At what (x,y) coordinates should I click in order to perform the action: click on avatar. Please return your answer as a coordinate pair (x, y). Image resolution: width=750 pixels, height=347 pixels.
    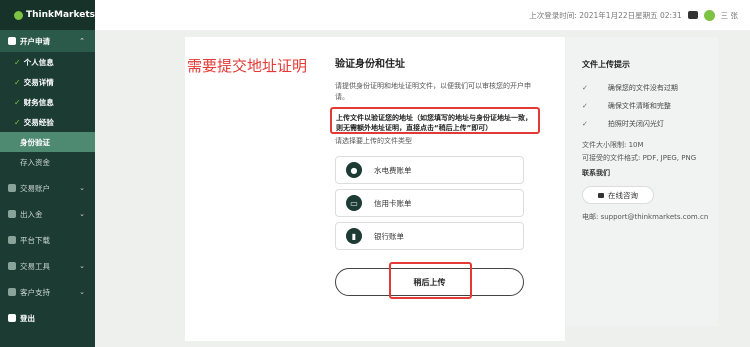
    Looking at the image, I should click on (709, 15).